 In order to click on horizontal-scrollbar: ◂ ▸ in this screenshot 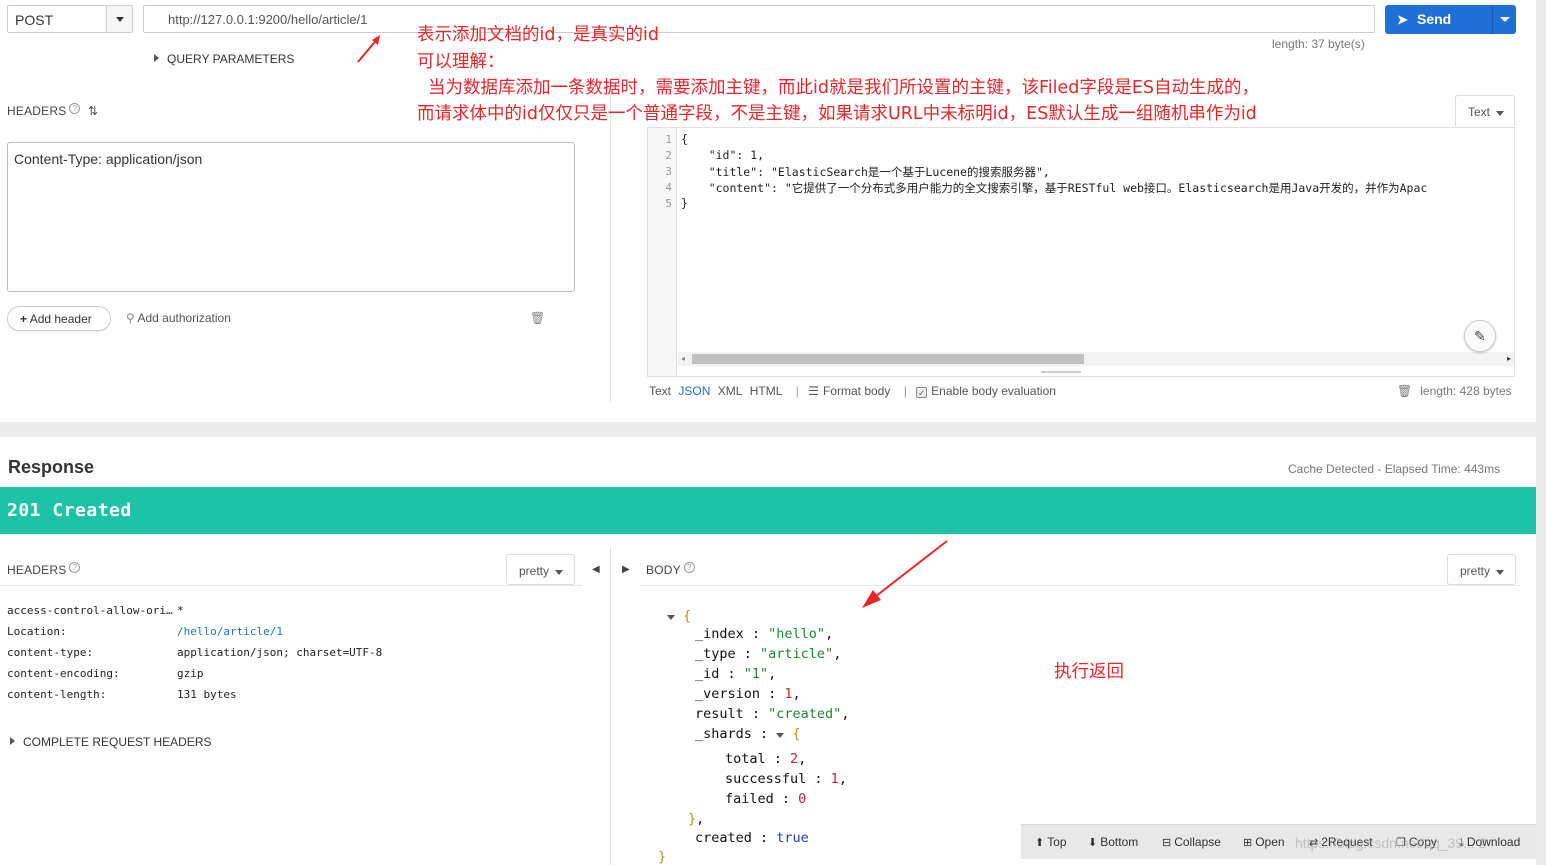, I will do `click(1096, 359)`.